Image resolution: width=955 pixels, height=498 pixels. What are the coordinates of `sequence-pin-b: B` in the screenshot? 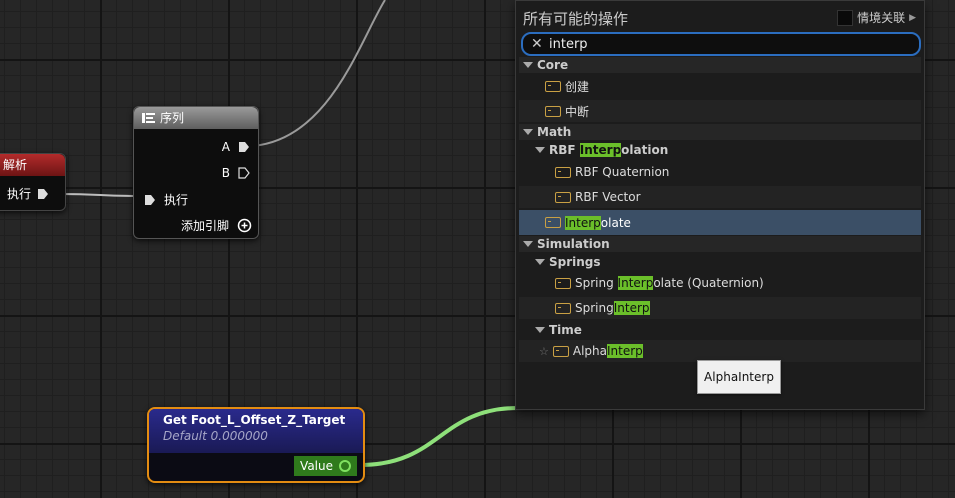 It's located at (236, 173).